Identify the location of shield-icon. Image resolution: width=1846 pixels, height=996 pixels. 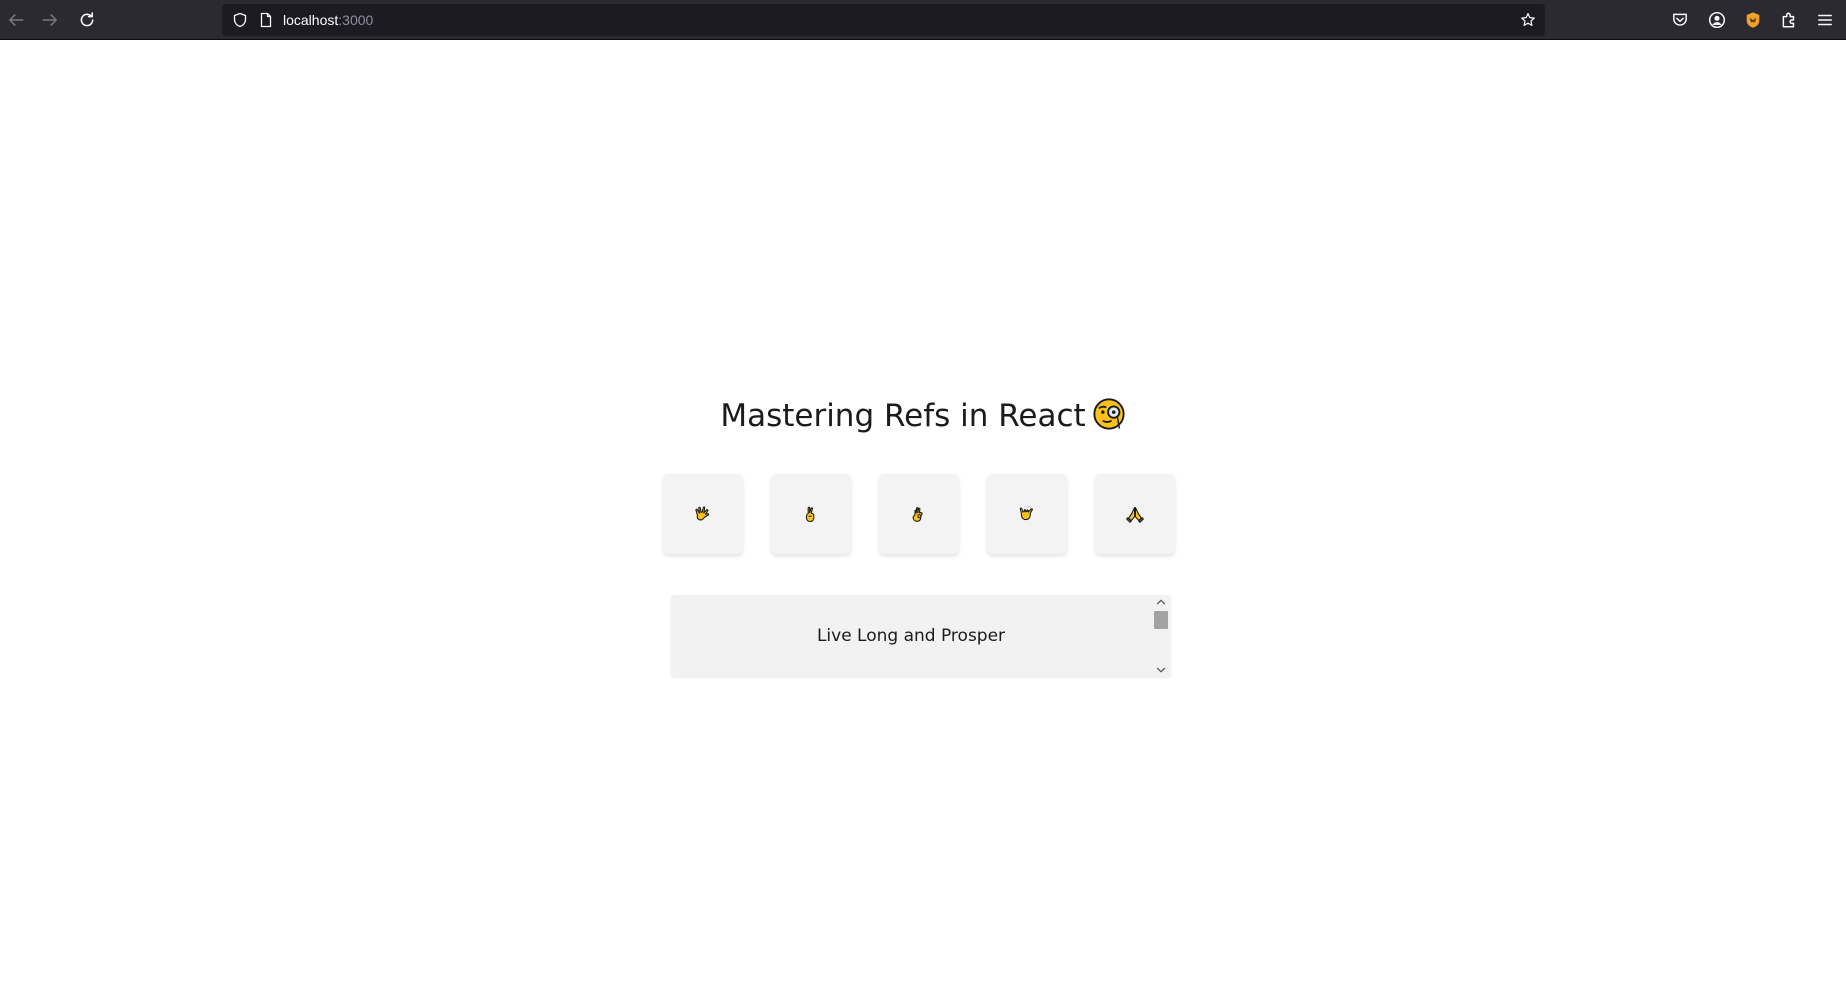
(240, 20).